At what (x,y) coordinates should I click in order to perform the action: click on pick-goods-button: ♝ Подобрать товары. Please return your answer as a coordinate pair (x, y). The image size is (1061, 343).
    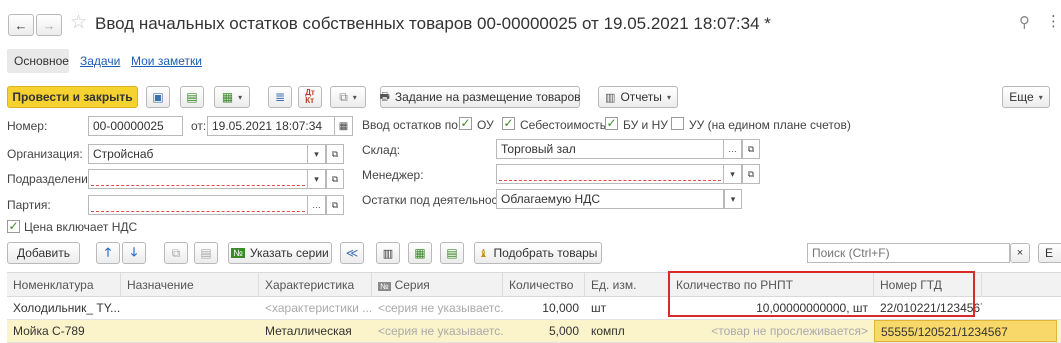
    Looking at the image, I should click on (538, 253).